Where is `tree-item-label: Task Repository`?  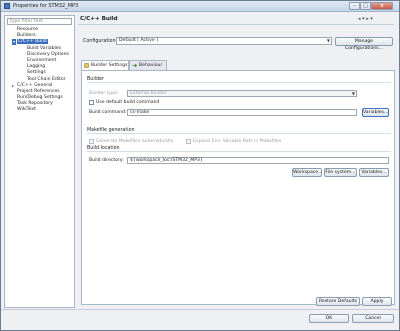
tree-item-label: Task Repository is located at coordinates (35, 104).